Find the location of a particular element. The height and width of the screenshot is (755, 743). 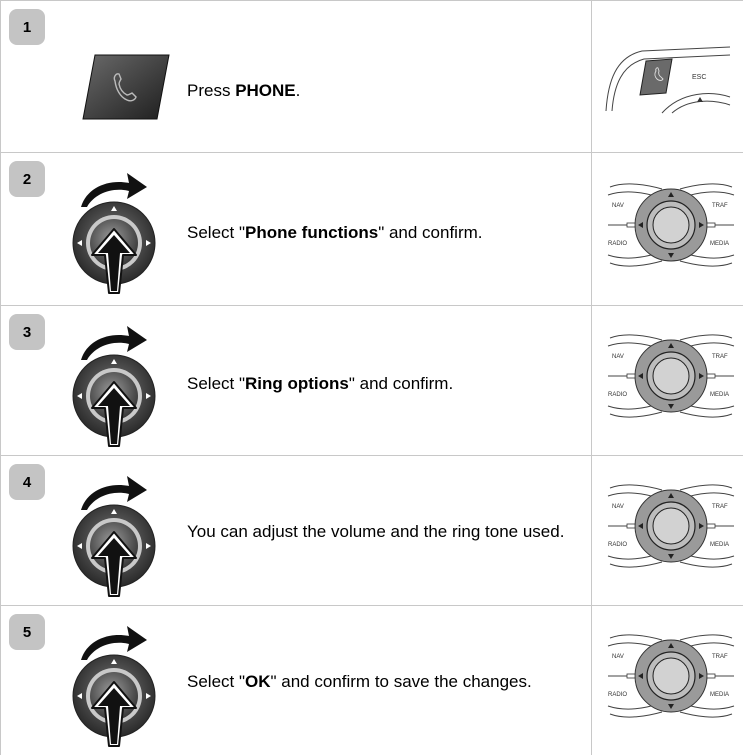

step-number-badge: 2 is located at coordinates (27, 179).